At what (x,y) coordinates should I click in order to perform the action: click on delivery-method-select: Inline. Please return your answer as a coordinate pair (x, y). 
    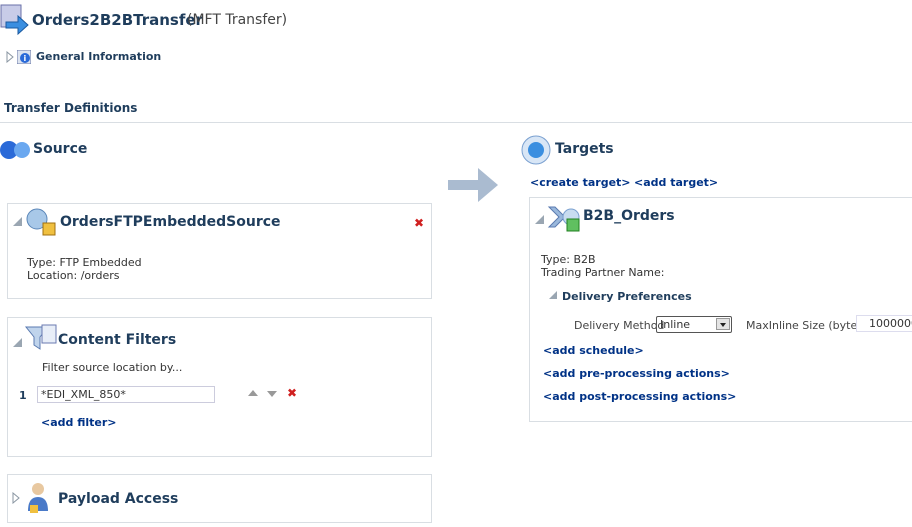
    Looking at the image, I should click on (694, 324).